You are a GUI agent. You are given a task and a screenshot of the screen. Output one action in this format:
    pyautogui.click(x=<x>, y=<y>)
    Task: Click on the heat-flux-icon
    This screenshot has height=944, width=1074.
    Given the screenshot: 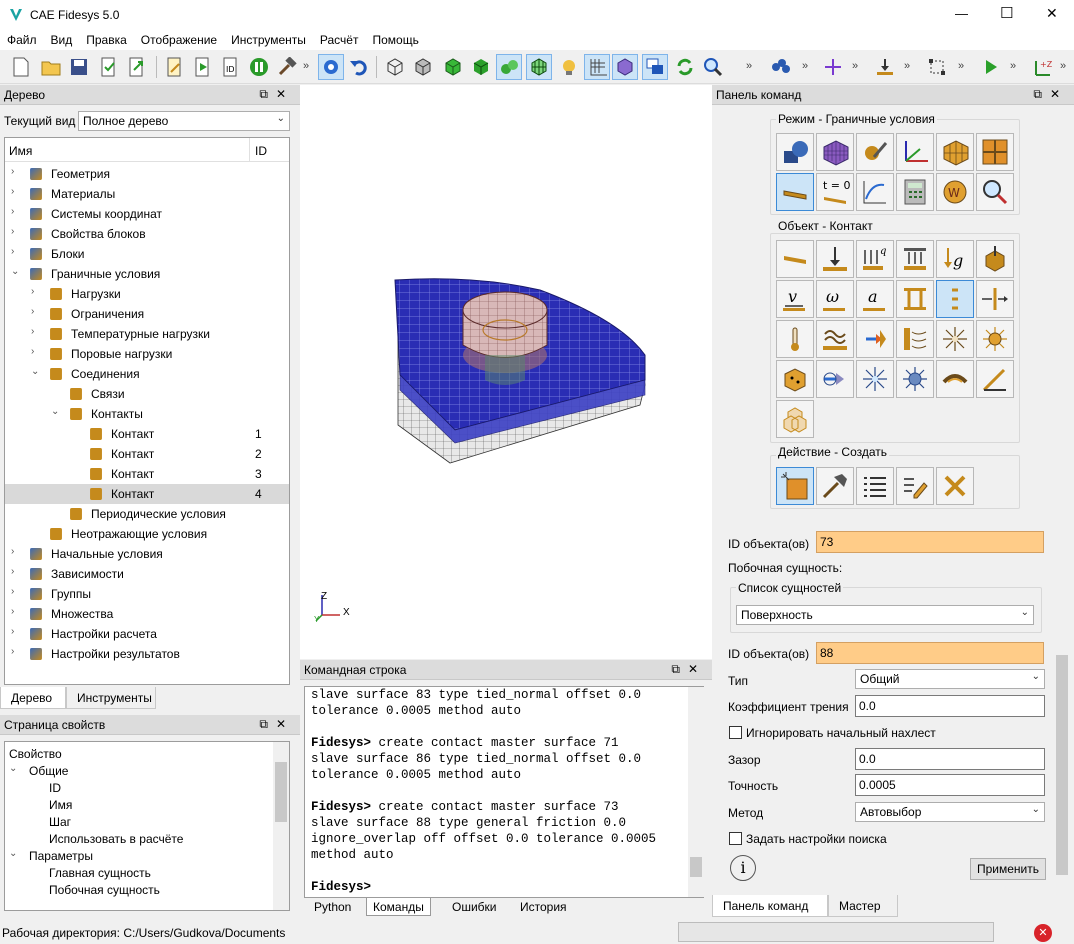 What is the action you would take?
    pyautogui.click(x=835, y=339)
    